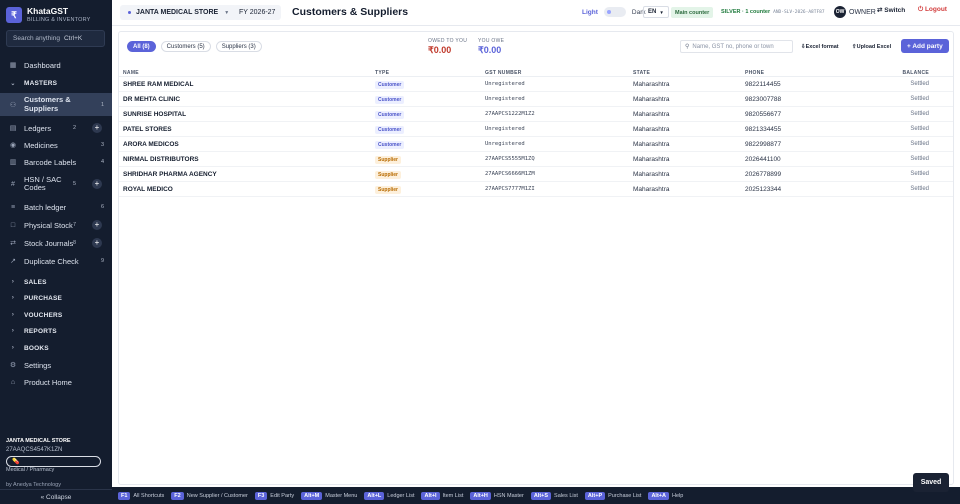 The image size is (960, 504). I want to click on add-ledger-button: +, so click(97, 128).